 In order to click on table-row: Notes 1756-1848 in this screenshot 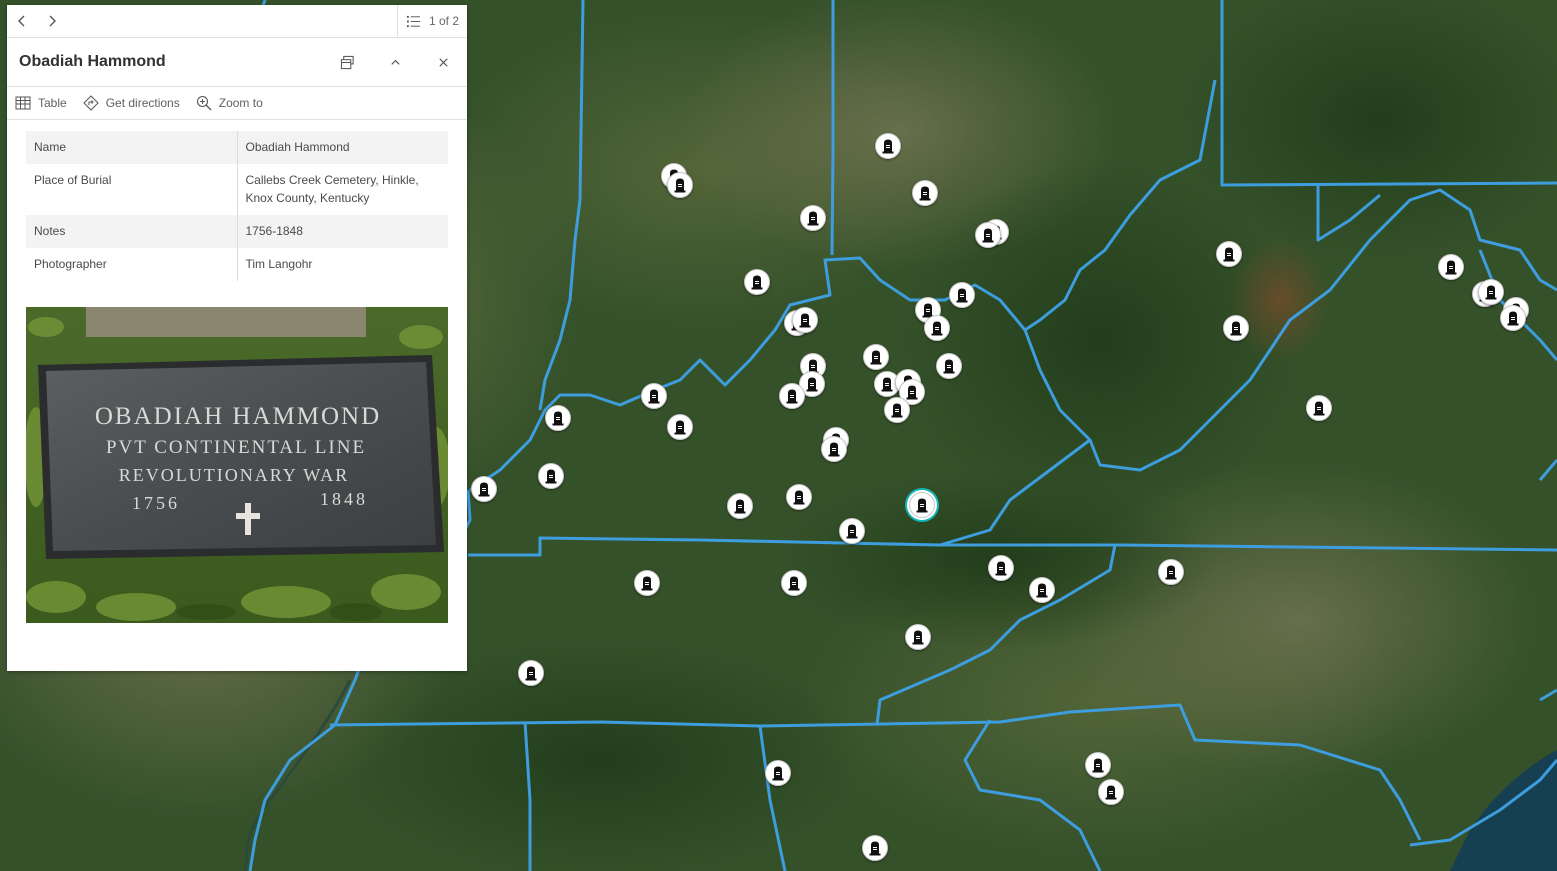, I will do `click(237, 231)`.